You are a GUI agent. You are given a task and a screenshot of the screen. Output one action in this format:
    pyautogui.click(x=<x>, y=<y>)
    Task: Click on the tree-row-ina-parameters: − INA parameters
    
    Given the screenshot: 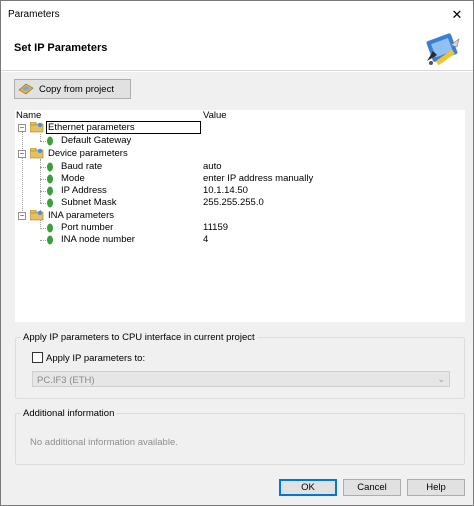 What is the action you would take?
    pyautogui.click(x=240, y=216)
    